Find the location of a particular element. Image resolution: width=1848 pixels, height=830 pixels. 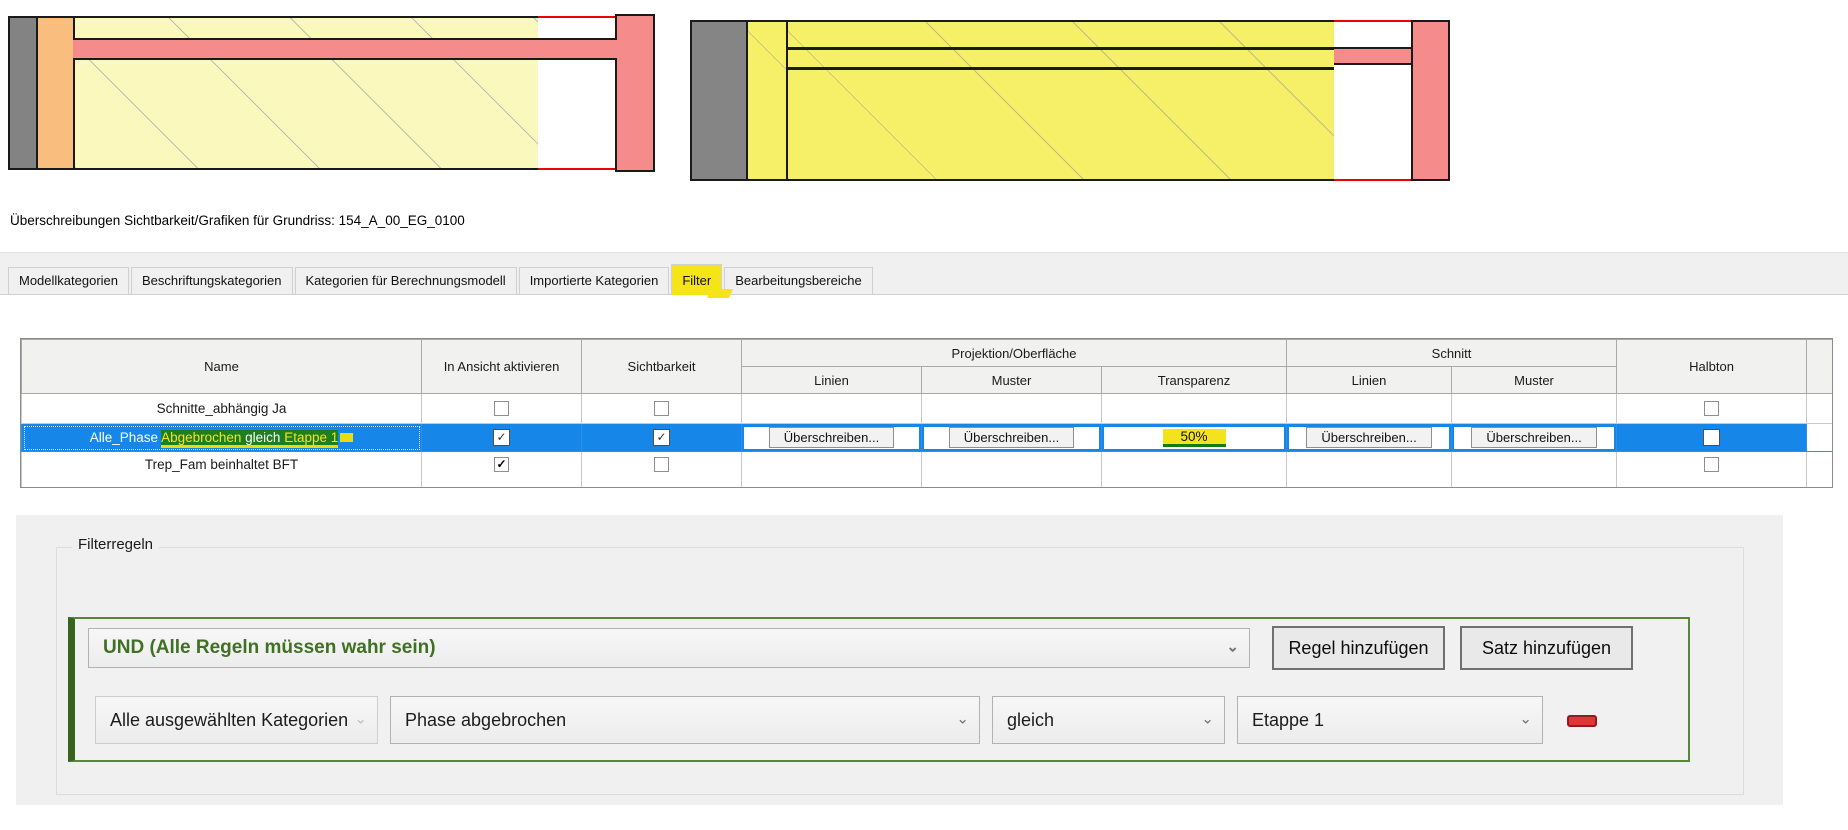

transparency-value: 50% is located at coordinates (1194, 437).